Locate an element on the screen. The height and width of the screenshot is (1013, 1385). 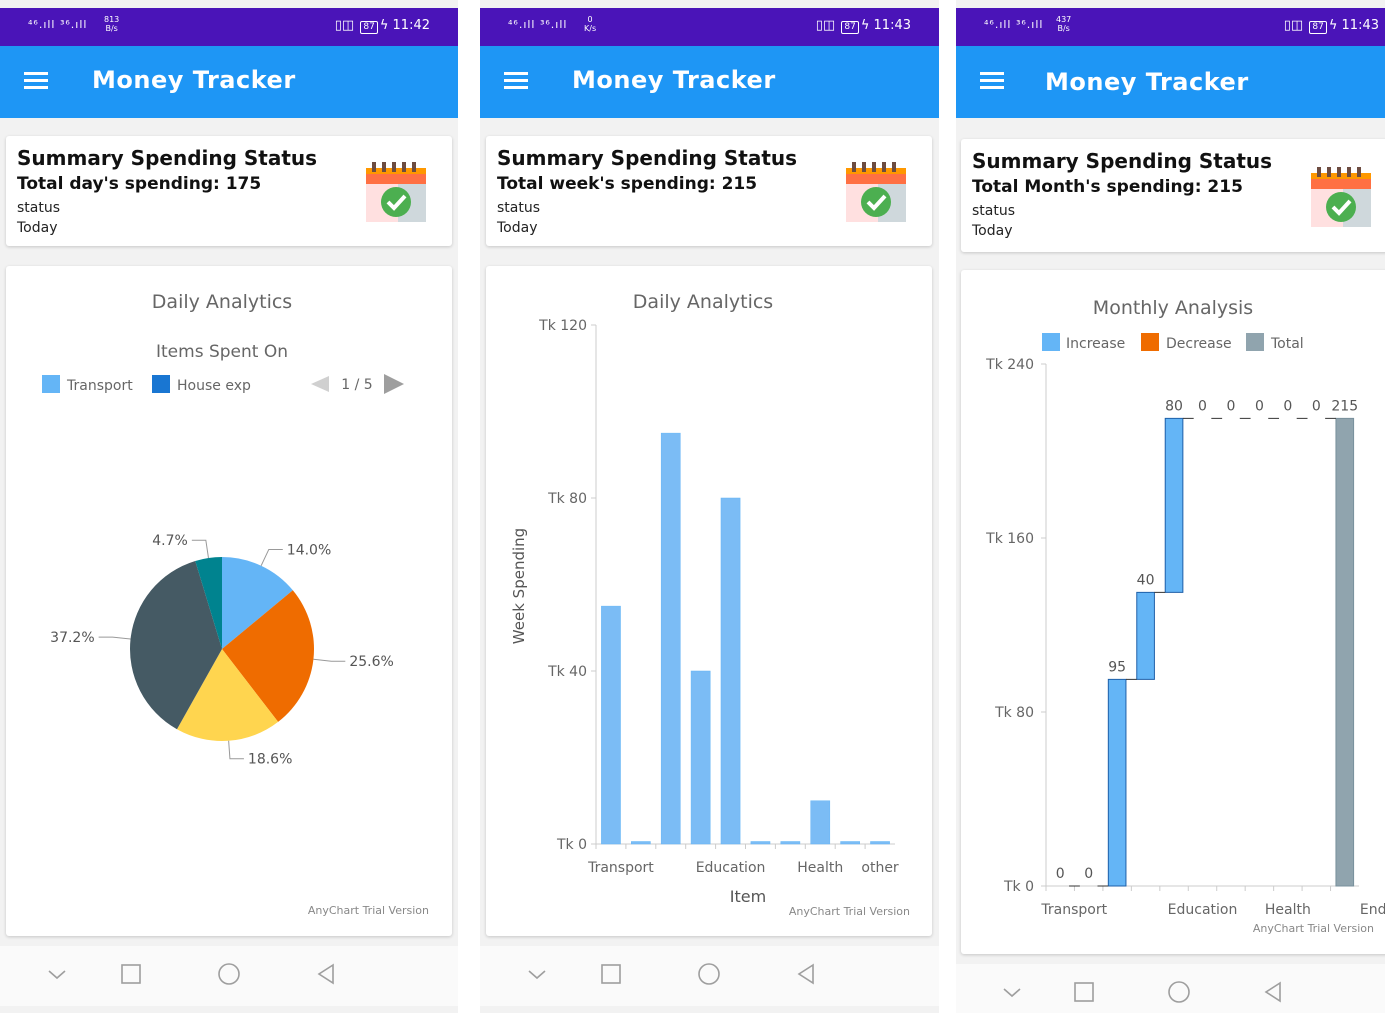
x-tick-label: End is located at coordinates (1372, 910).